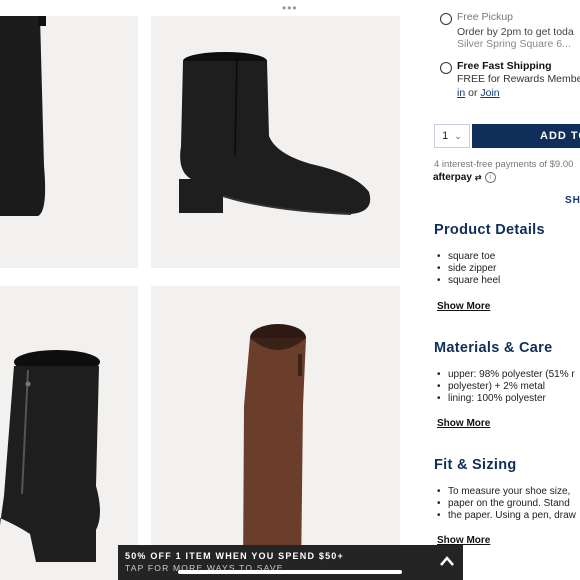 The height and width of the screenshot is (580, 580). What do you see at coordinates (491, 387) in the screenshot?
I see `materials-item-continued: polyester) + 2% metal` at bounding box center [491, 387].